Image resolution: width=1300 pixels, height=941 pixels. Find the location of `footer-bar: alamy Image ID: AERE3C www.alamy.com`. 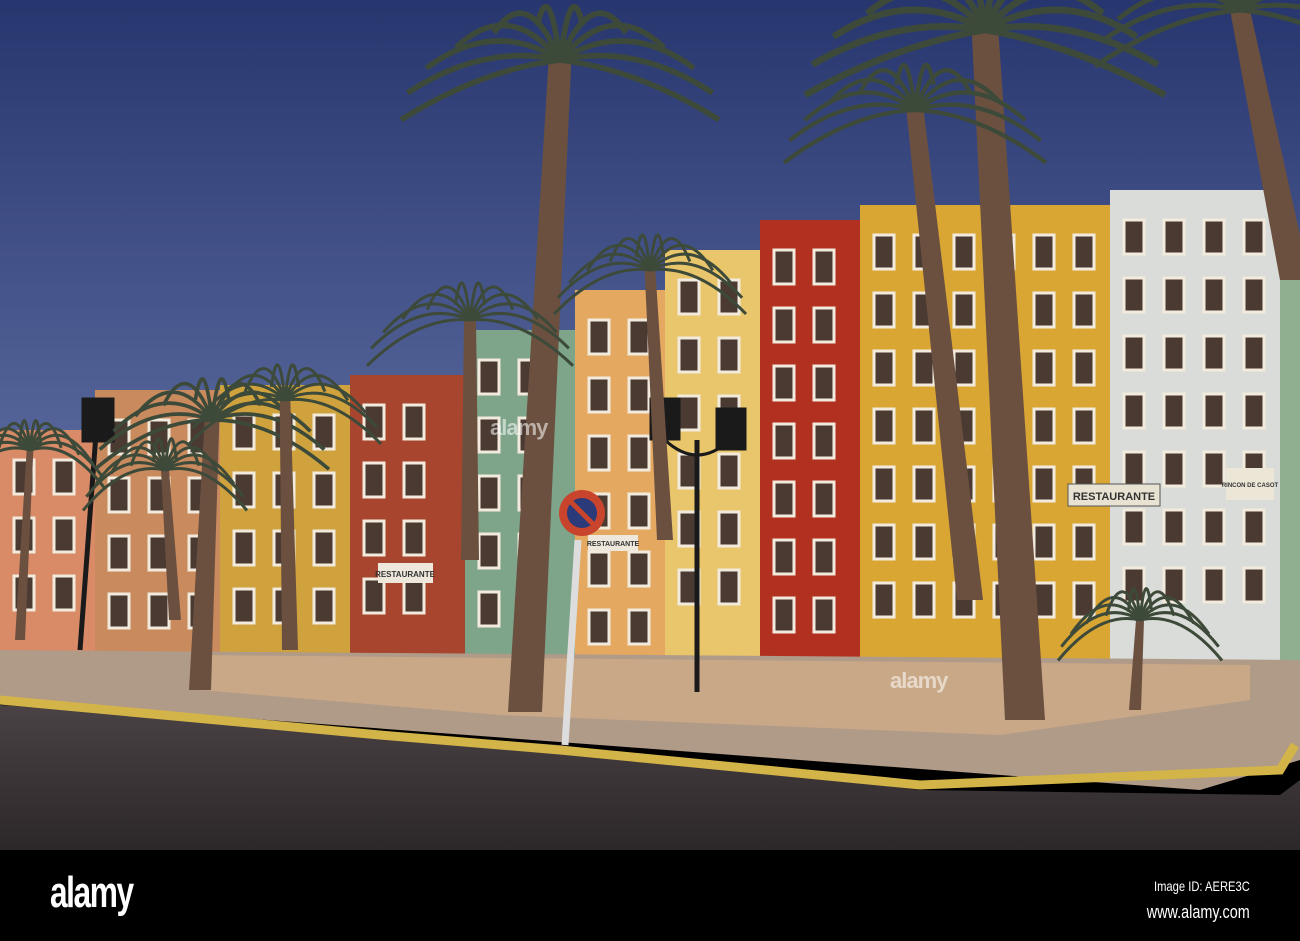

footer-bar: alamy Image ID: AERE3C www.alamy.com is located at coordinates (650, 895).